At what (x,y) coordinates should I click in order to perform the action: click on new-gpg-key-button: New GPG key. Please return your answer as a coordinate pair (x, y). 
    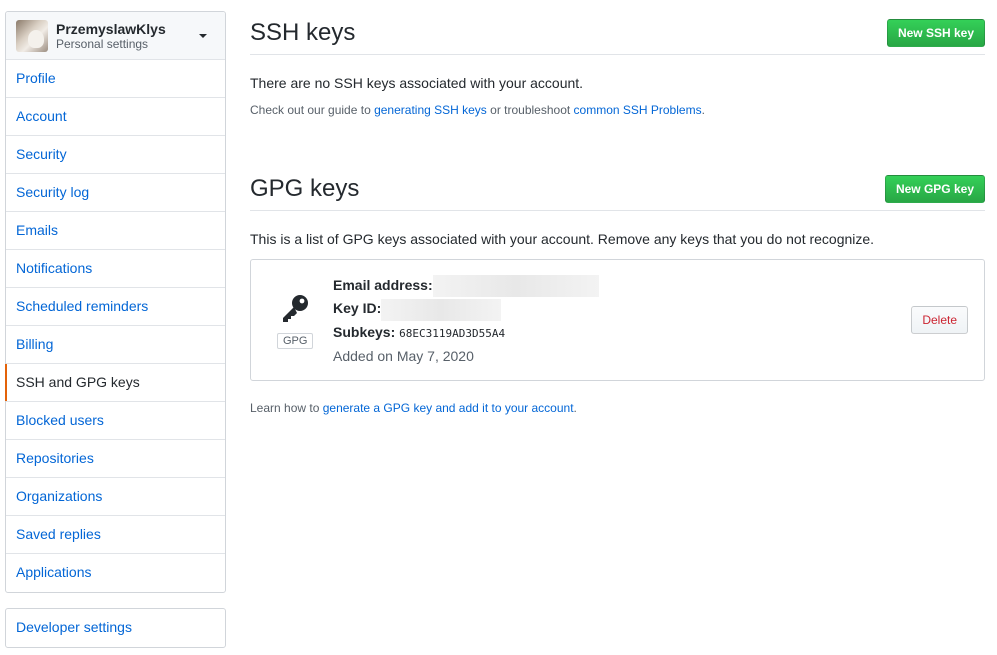
    Looking at the image, I should click on (934, 188).